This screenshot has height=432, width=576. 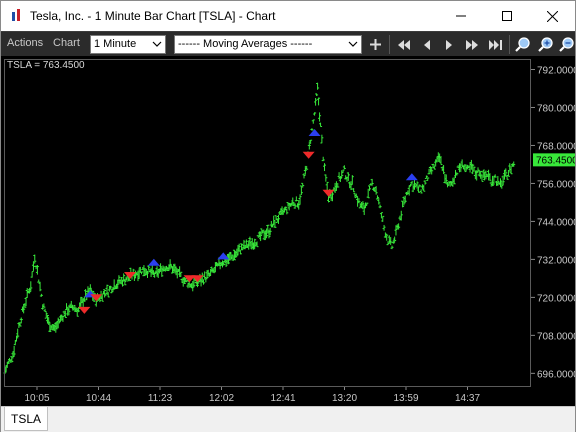 What do you see at coordinates (17, 16) in the screenshot?
I see `app-bar-chart-icon` at bounding box center [17, 16].